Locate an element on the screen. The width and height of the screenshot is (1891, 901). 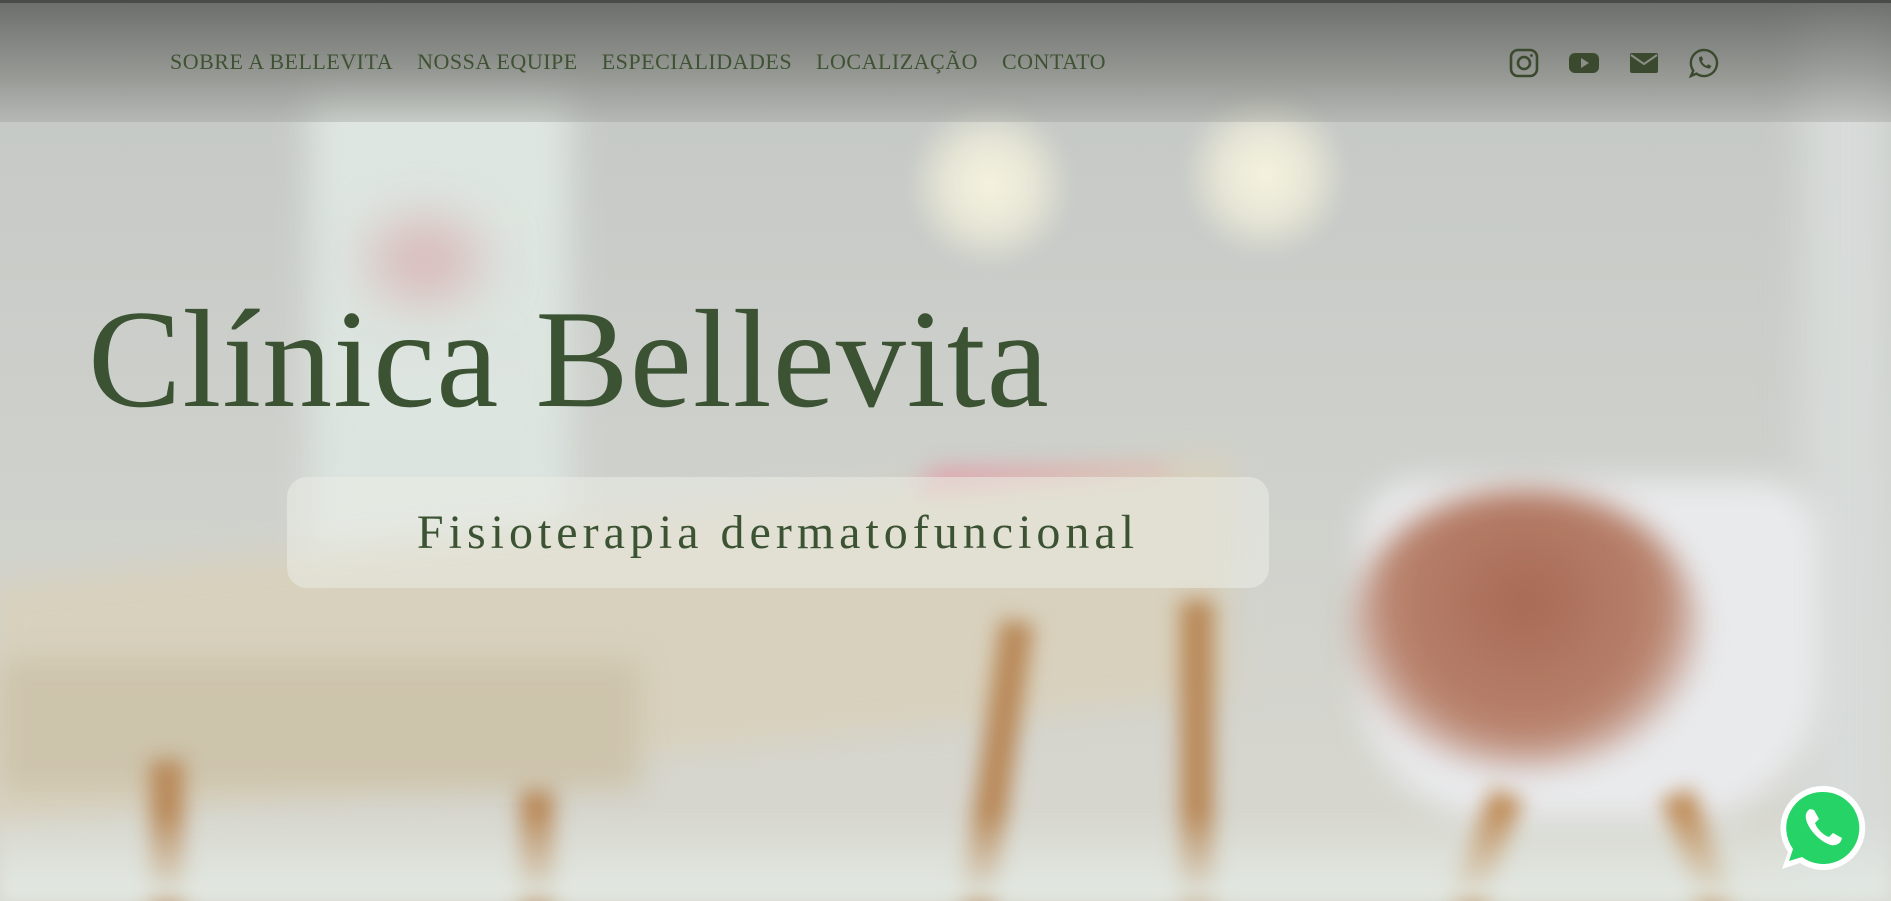
whatsapp-floating-button is located at coordinates (1823, 828).